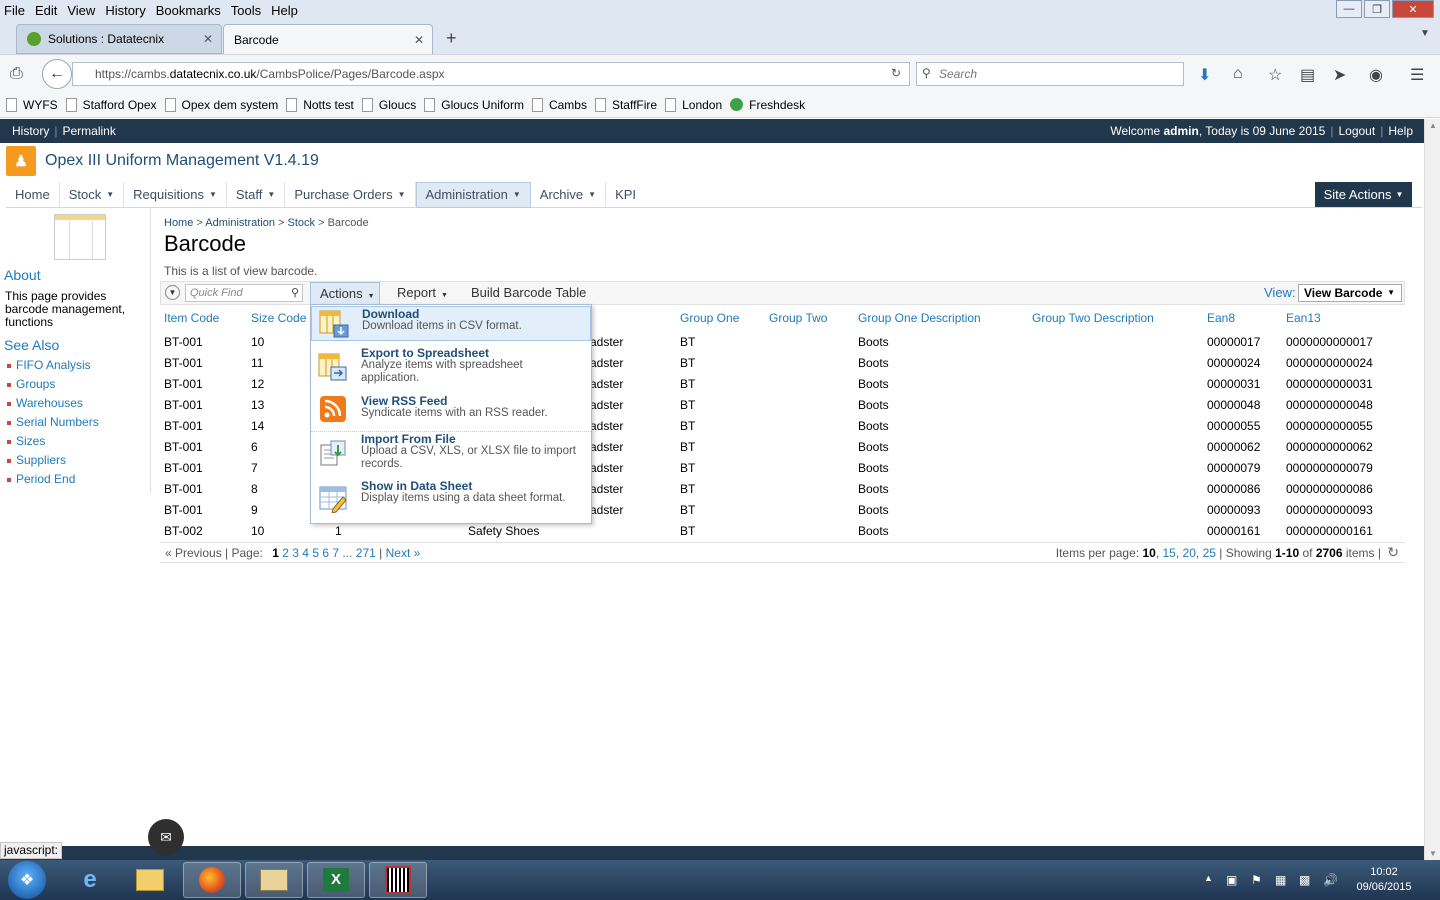 Image resolution: width=1440 pixels, height=900 pixels. I want to click on breadcrumb-administration: Administration, so click(240, 223).